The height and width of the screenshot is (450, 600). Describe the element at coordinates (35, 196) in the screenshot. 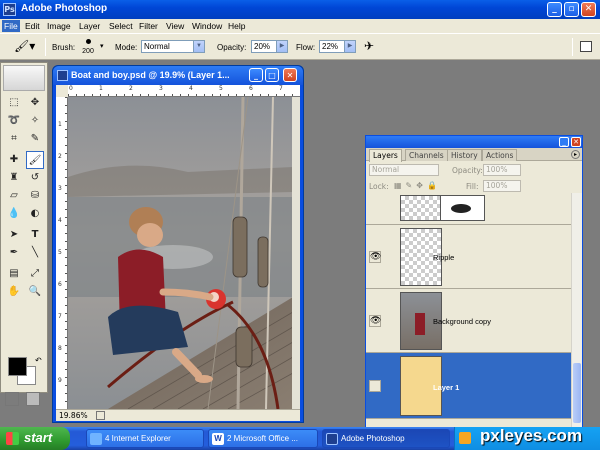

I see `paint-bucket-tool-icon: ⛁` at that location.